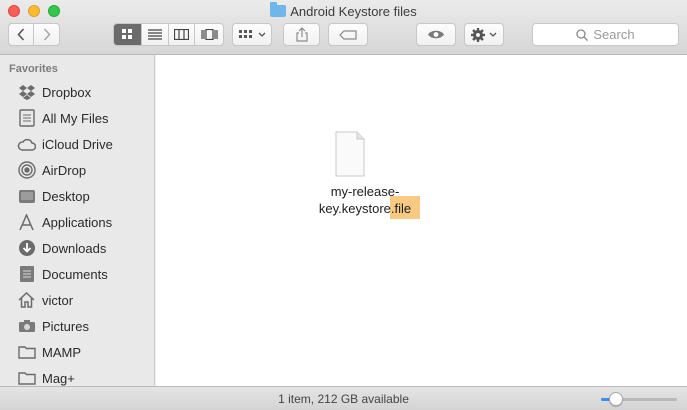 Image resolution: width=687 pixels, height=410 pixels. I want to click on sidebar-item-label: Dropbox, so click(67, 92).